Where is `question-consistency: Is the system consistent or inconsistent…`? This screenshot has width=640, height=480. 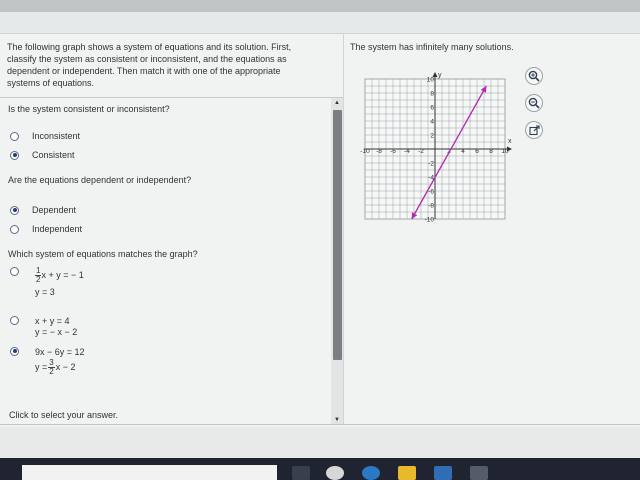
question-consistency: Is the system consistent or inconsistent… is located at coordinates (89, 109).